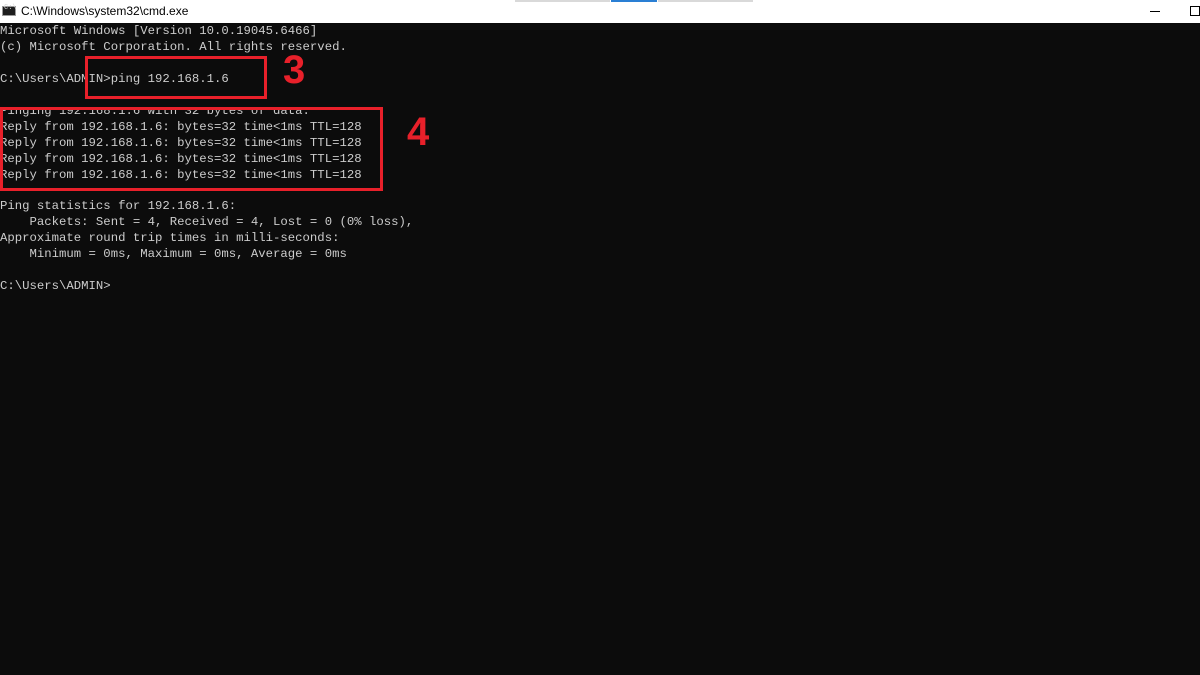  What do you see at coordinates (418, 132) in the screenshot?
I see `step-4-label: 4` at bounding box center [418, 132].